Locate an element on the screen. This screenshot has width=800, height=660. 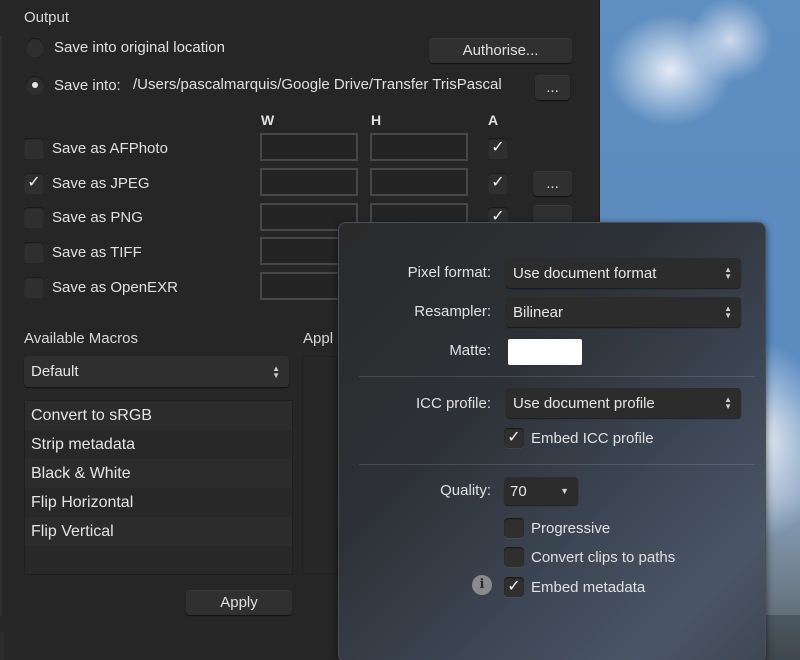
resampler-value: Bilinear is located at coordinates (538, 312).